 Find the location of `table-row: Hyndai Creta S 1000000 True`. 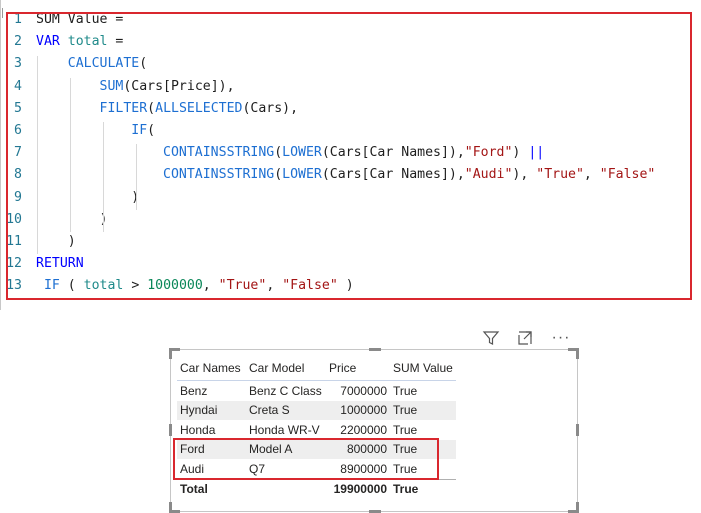

table-row: Hyndai Creta S 1000000 True is located at coordinates (316, 410).